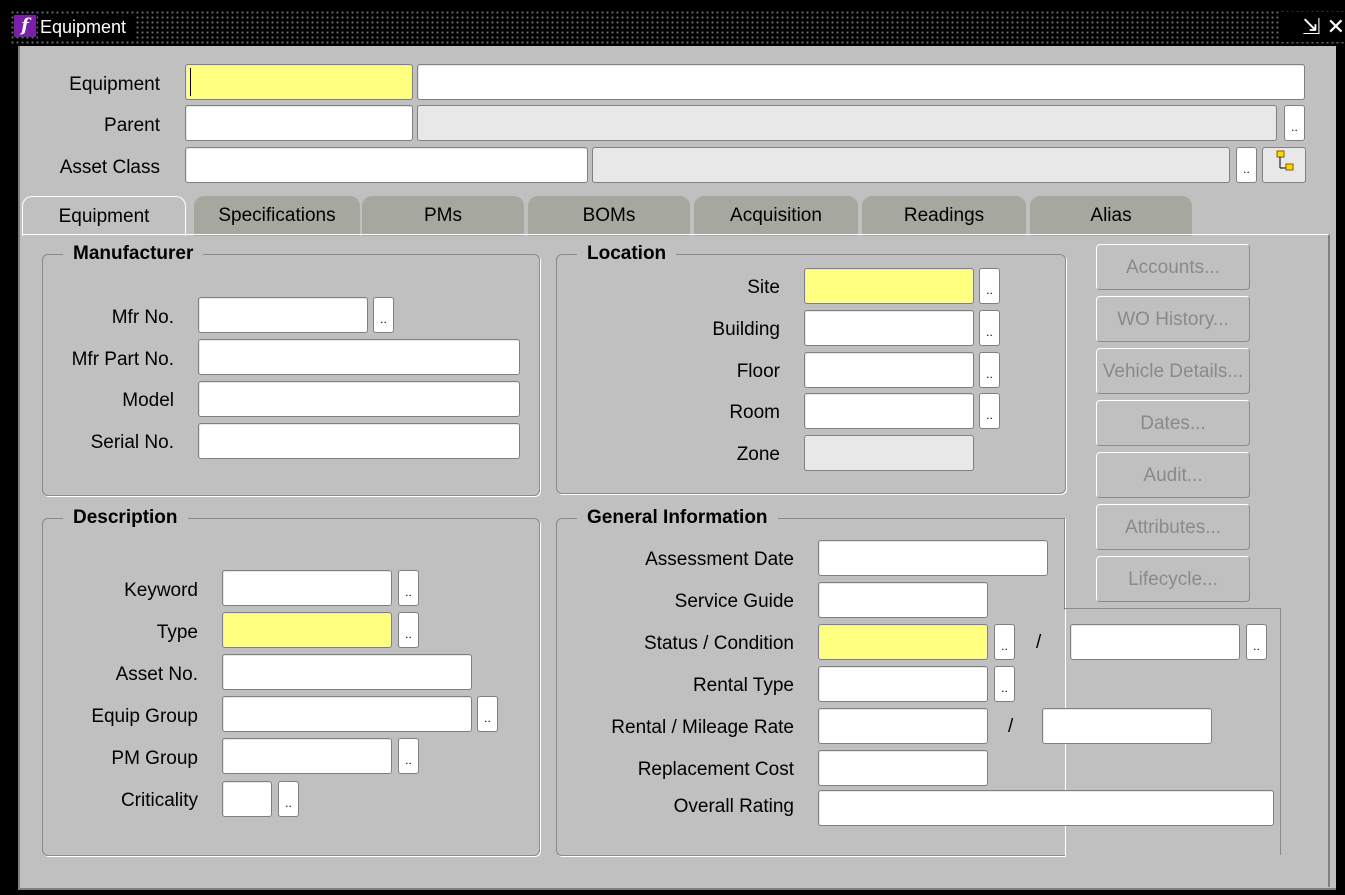  Describe the element at coordinates (944, 216) in the screenshot. I see `tab-readings: Readings` at that location.